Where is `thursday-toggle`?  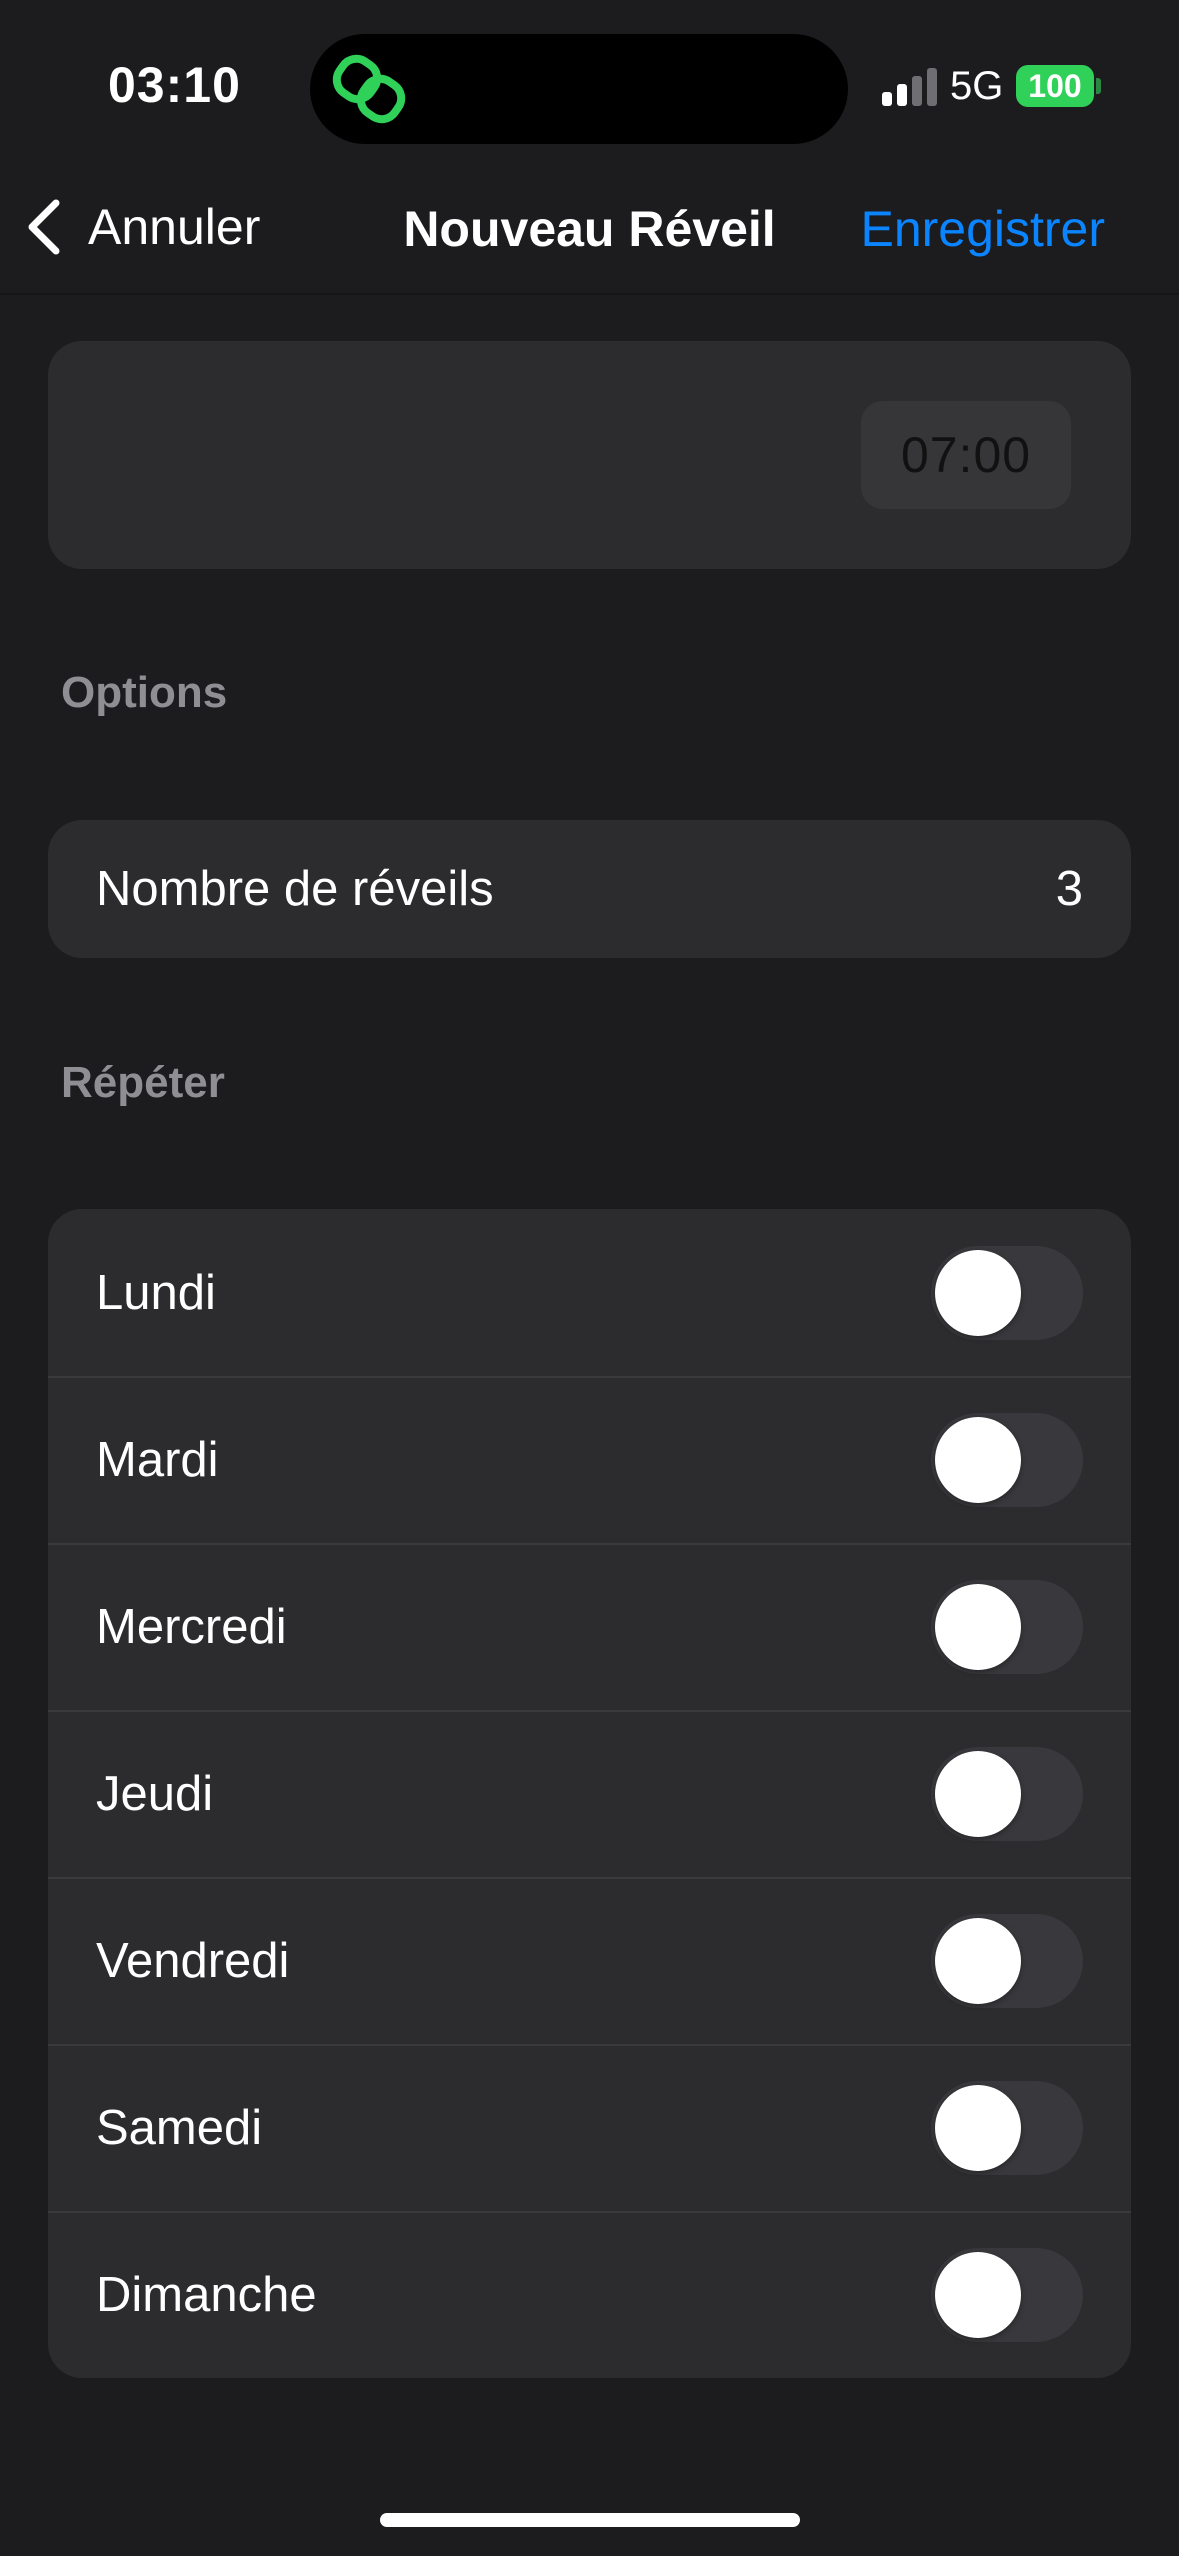
thursday-toggle is located at coordinates (1007, 1793).